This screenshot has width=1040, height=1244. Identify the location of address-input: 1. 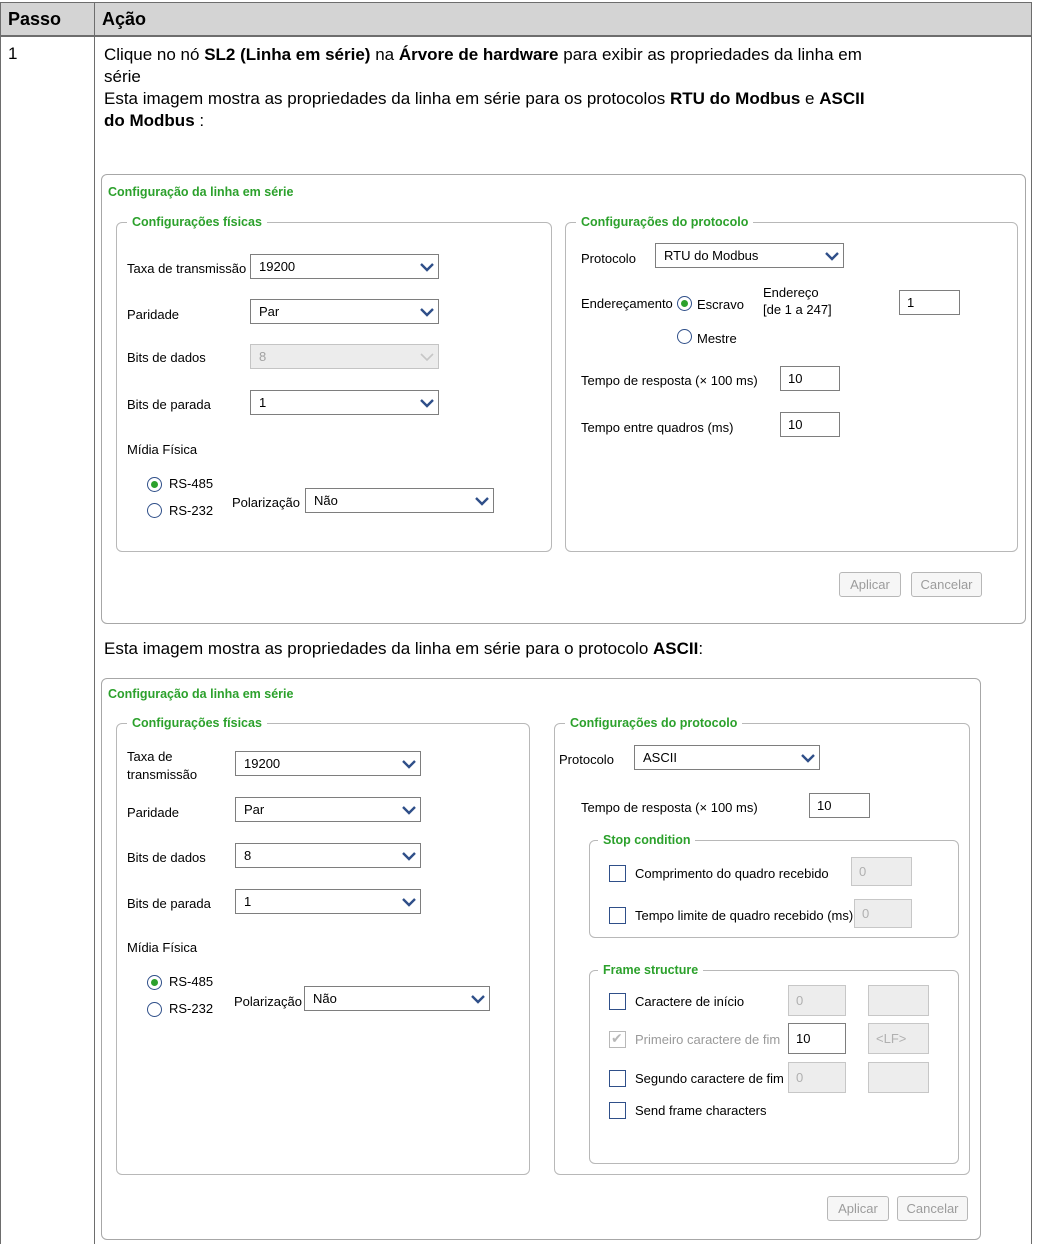
(929, 302).